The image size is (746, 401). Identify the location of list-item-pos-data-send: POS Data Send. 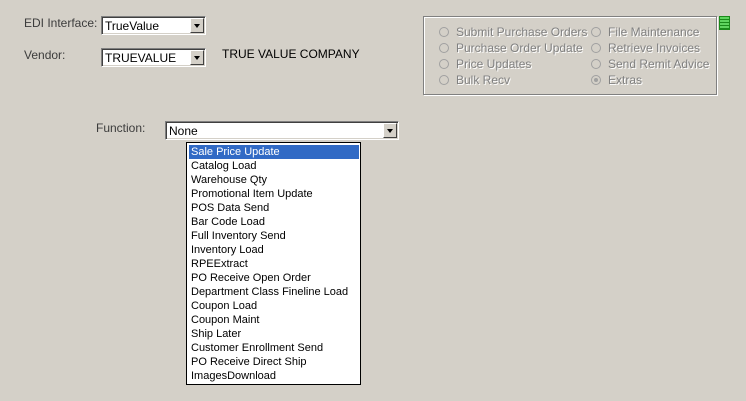
(274, 208).